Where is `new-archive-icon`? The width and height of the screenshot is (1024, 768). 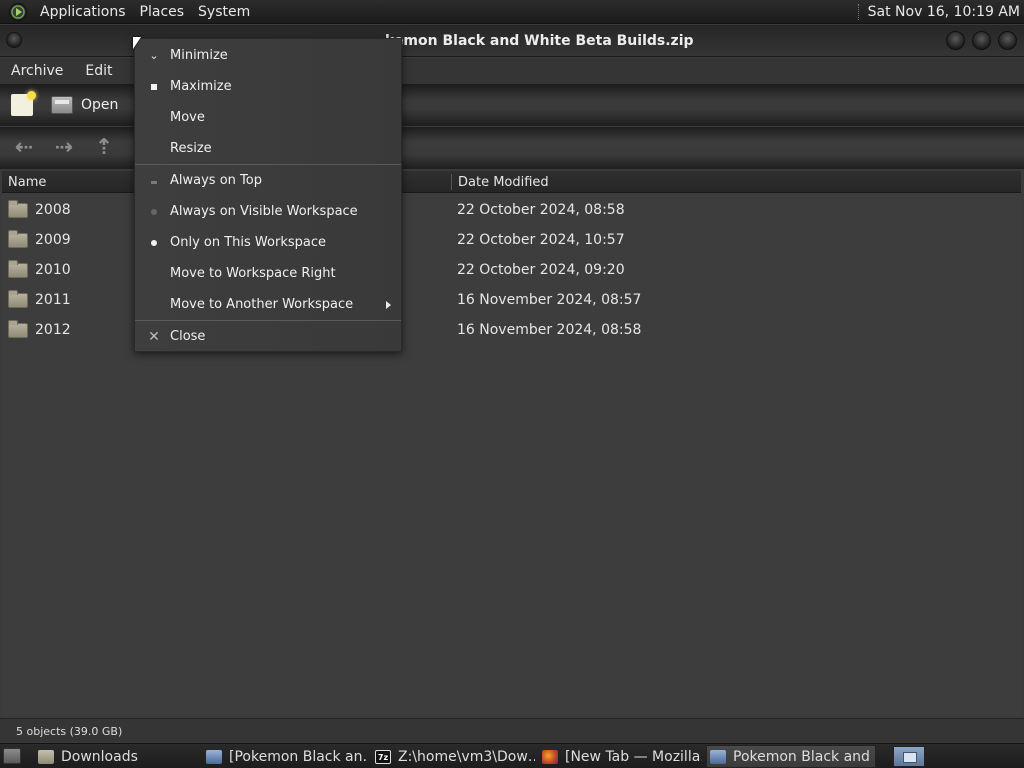
new-archive-icon is located at coordinates (23, 103).